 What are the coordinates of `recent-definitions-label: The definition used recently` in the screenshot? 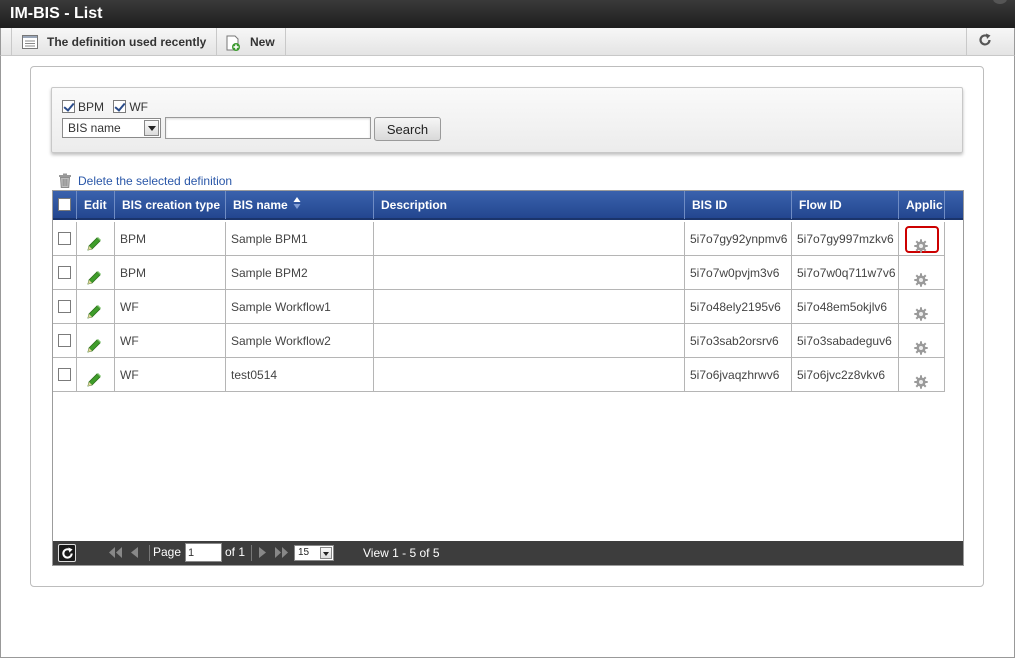 It's located at (127, 41).